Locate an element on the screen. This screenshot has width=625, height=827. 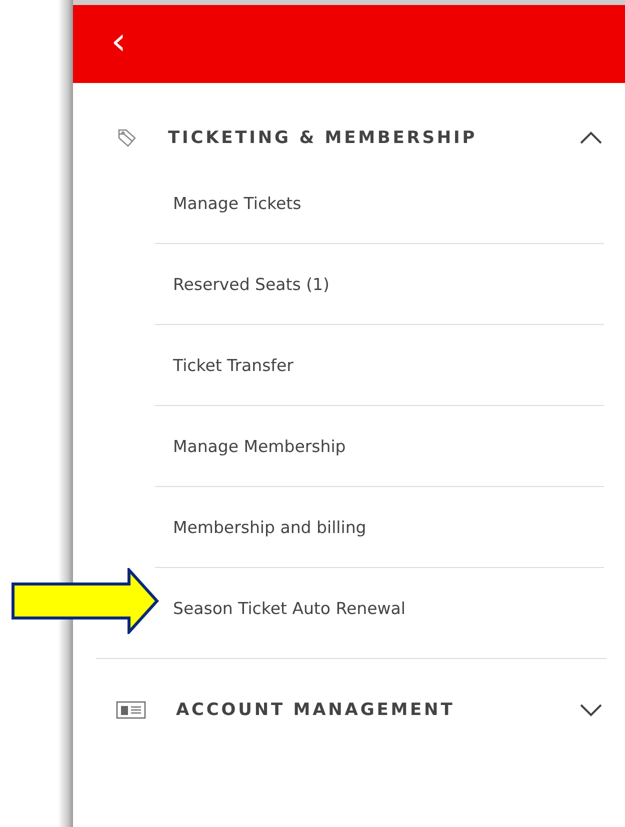
menu-item: Ticket Transfer is located at coordinates (233, 365).